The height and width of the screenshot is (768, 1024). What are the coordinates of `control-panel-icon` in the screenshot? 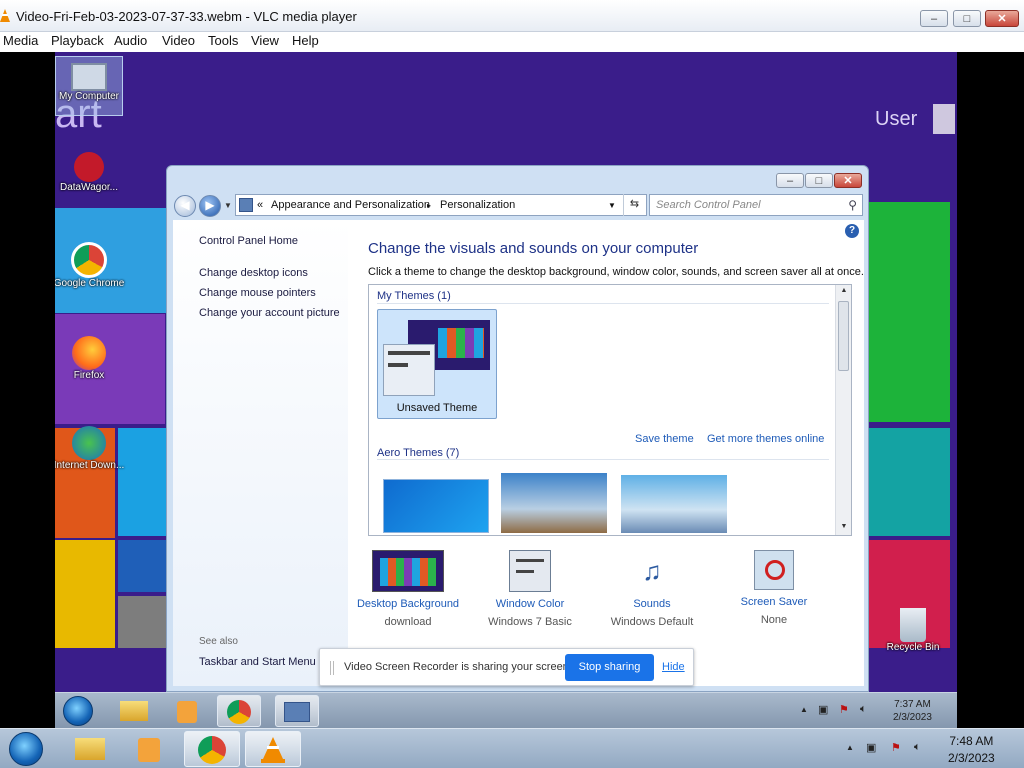 It's located at (297, 712).